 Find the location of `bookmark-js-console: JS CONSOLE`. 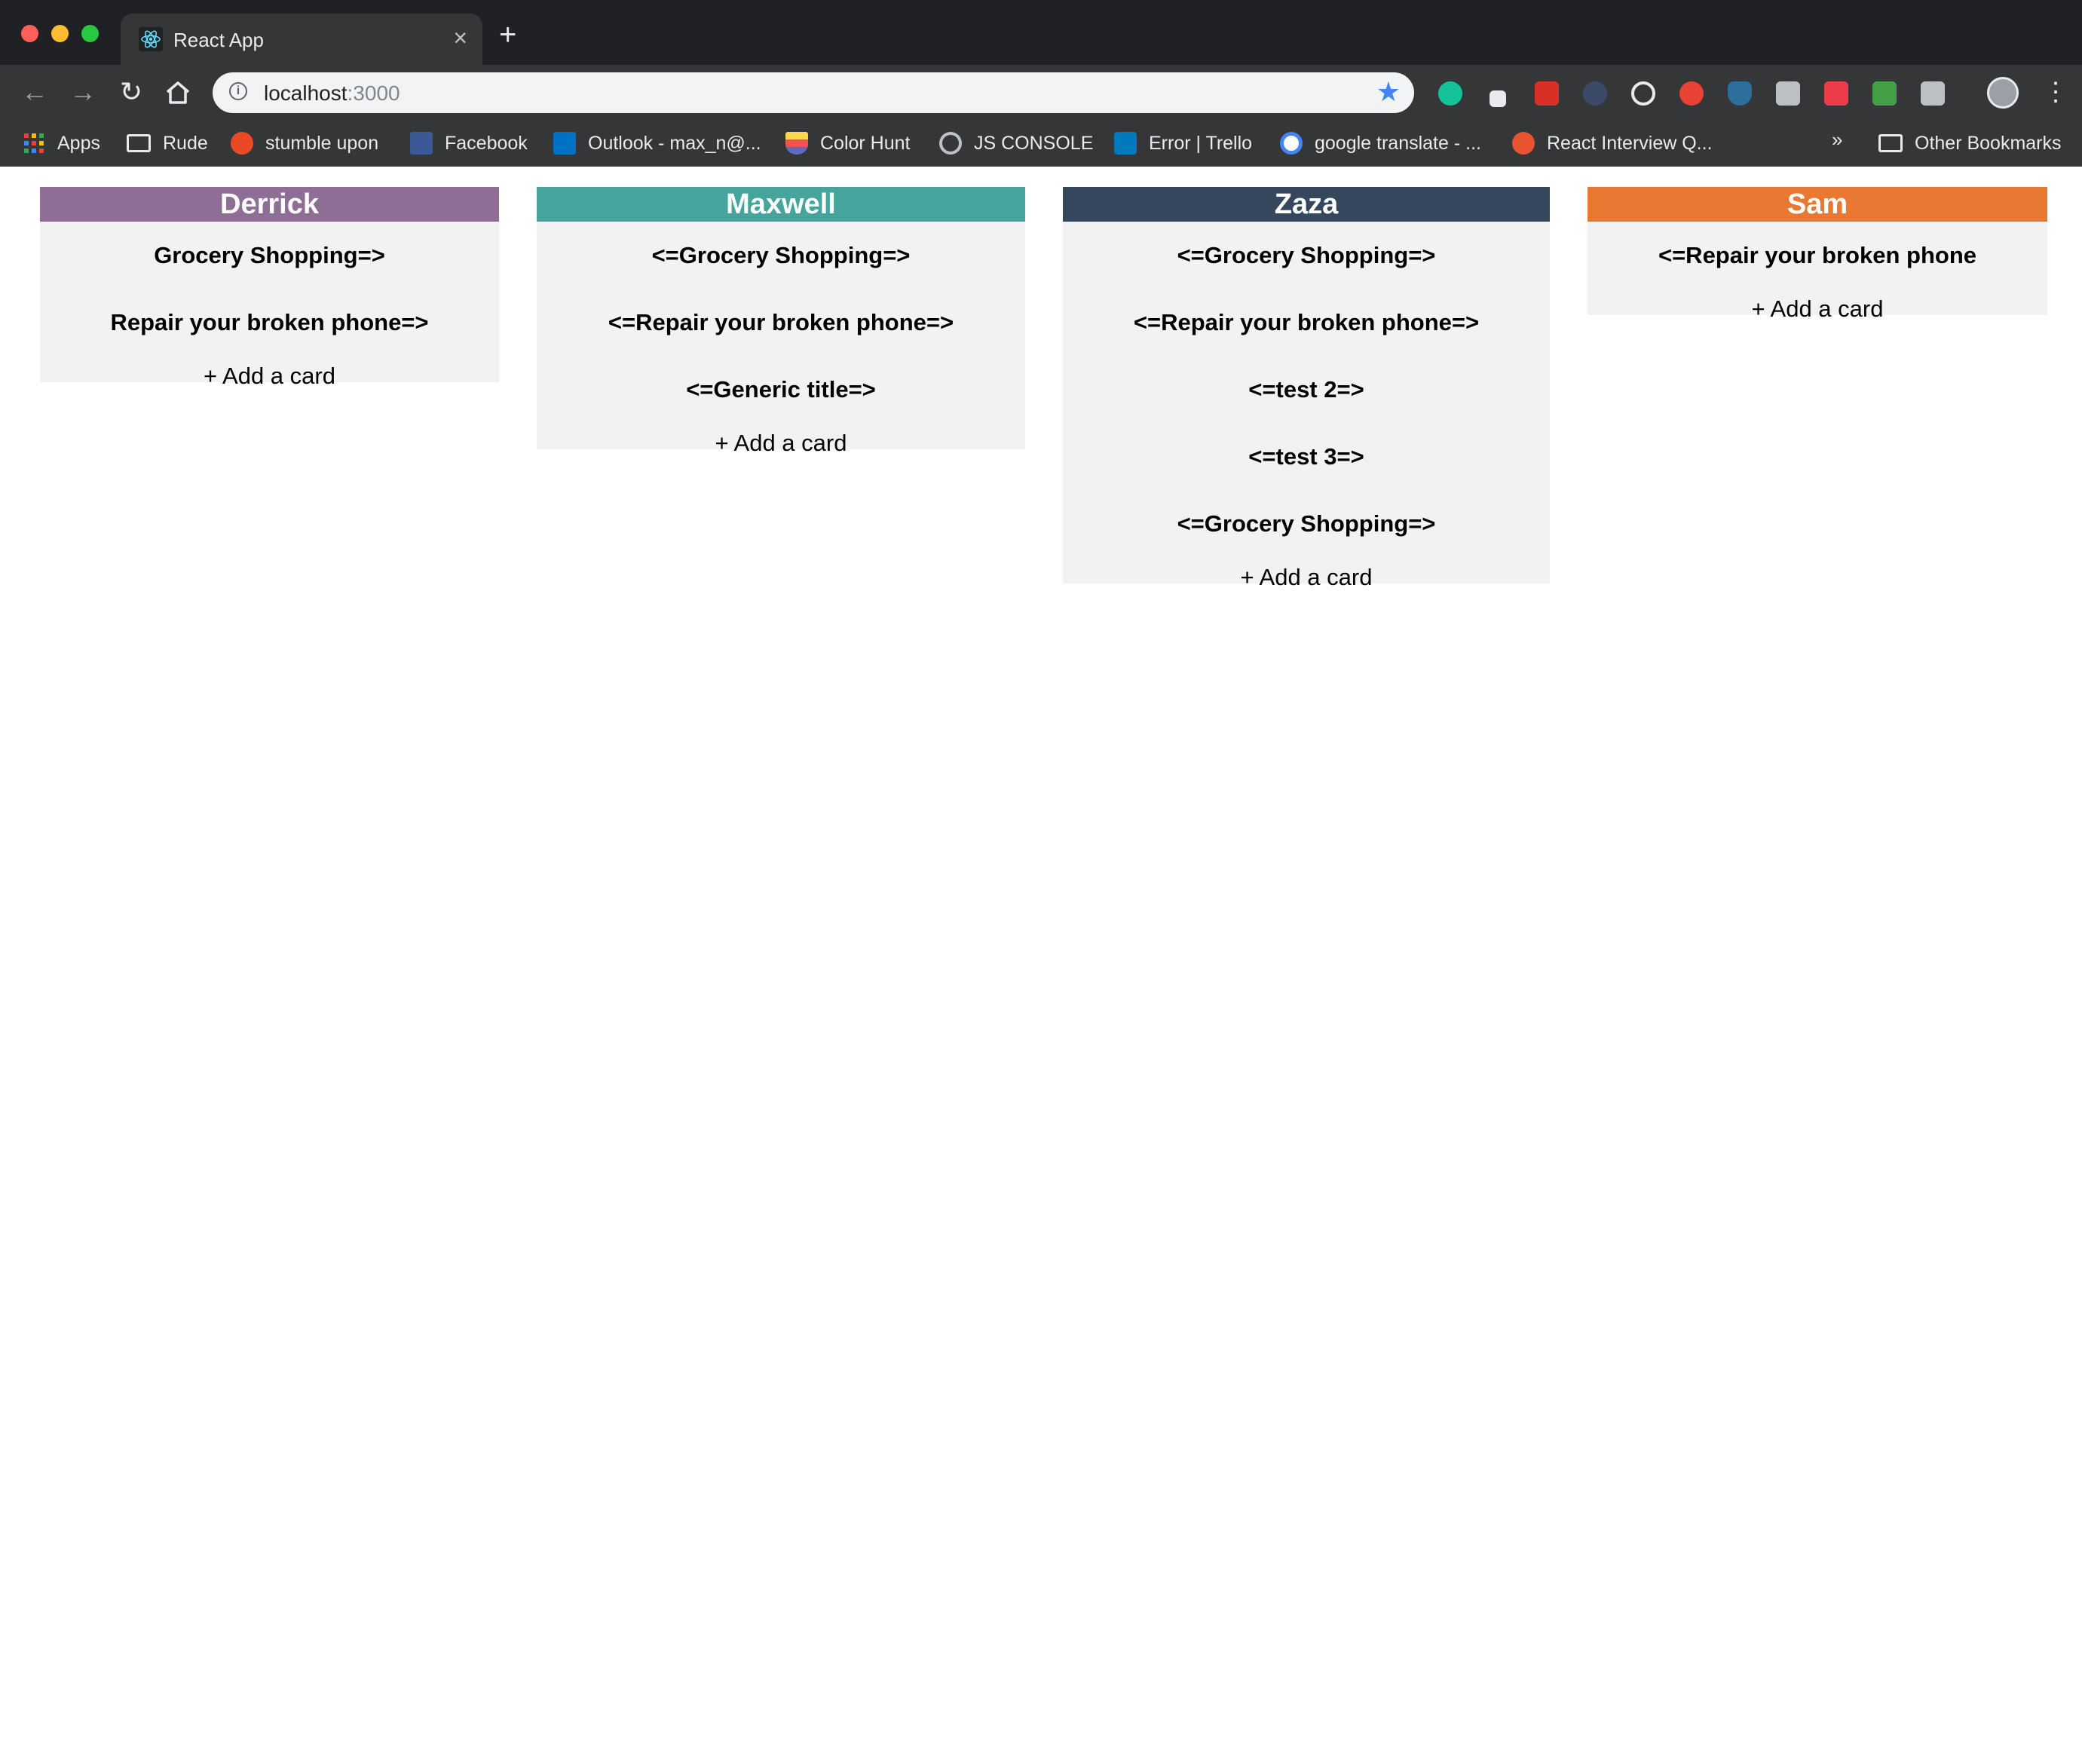

bookmark-js-console: JS CONSOLE is located at coordinates (1016, 143).